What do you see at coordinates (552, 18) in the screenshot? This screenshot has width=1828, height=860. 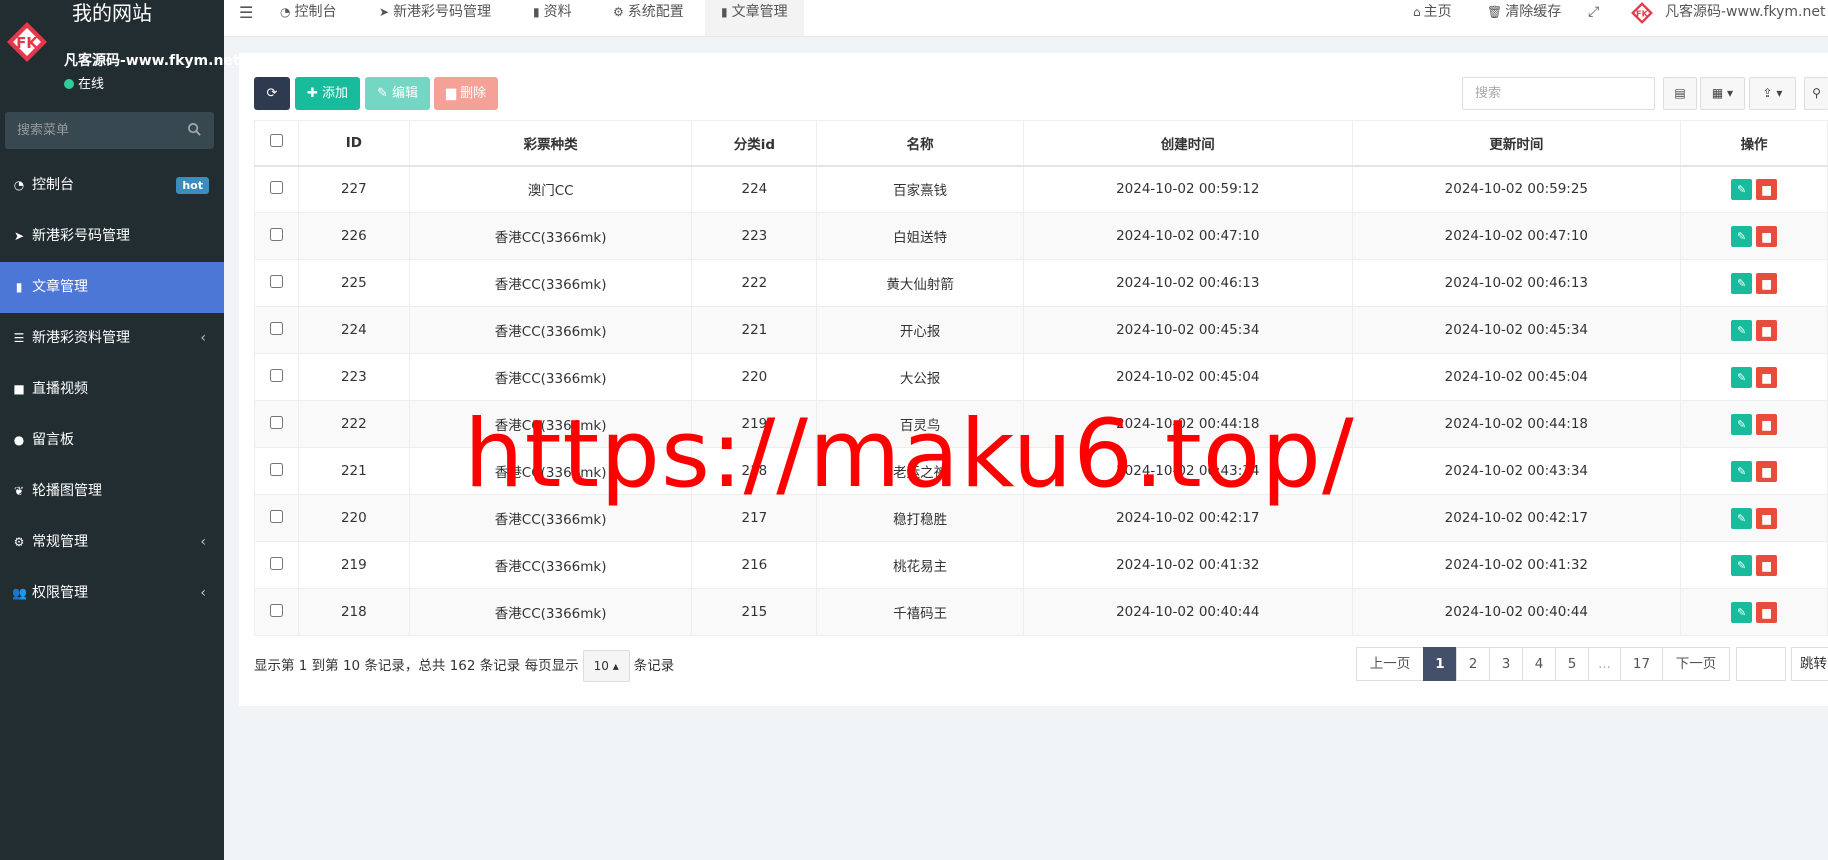 I see `tab-data: ▮ 资料` at bounding box center [552, 18].